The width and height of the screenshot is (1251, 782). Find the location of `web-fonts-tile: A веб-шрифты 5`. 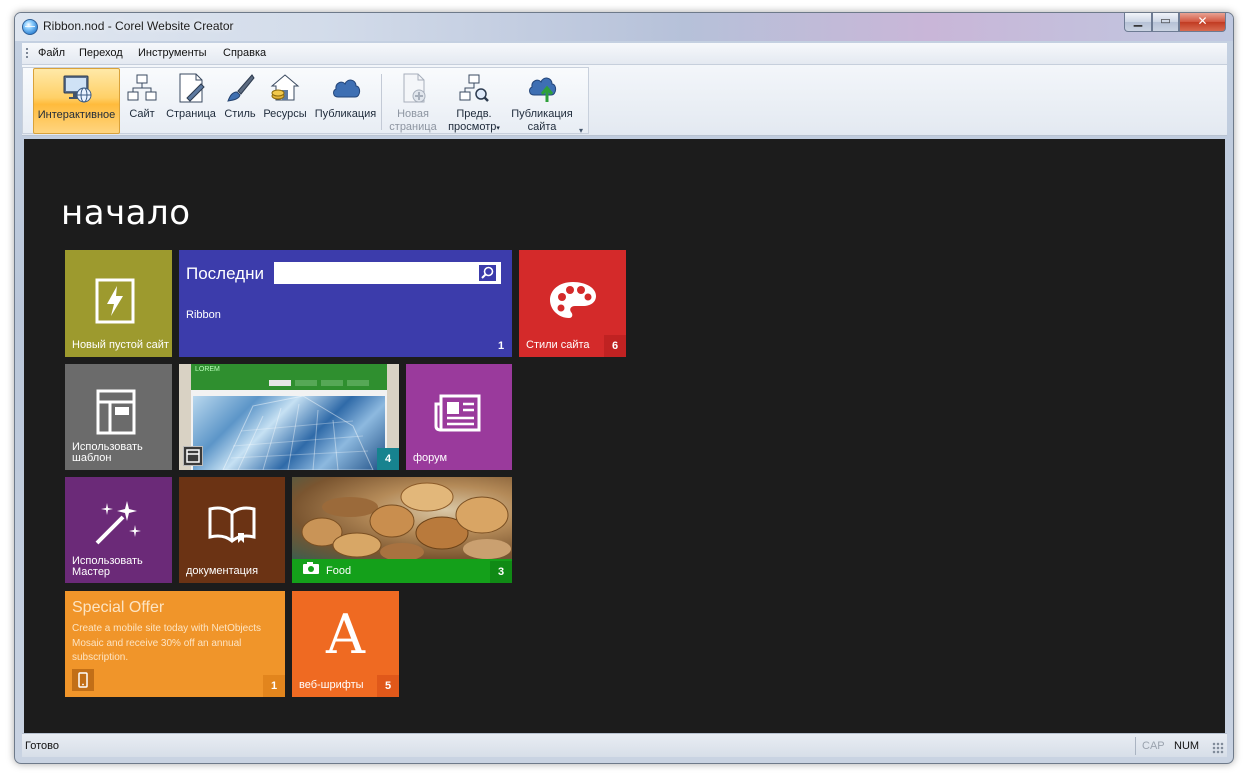

web-fonts-tile: A веб-шрифты 5 is located at coordinates (345, 644).